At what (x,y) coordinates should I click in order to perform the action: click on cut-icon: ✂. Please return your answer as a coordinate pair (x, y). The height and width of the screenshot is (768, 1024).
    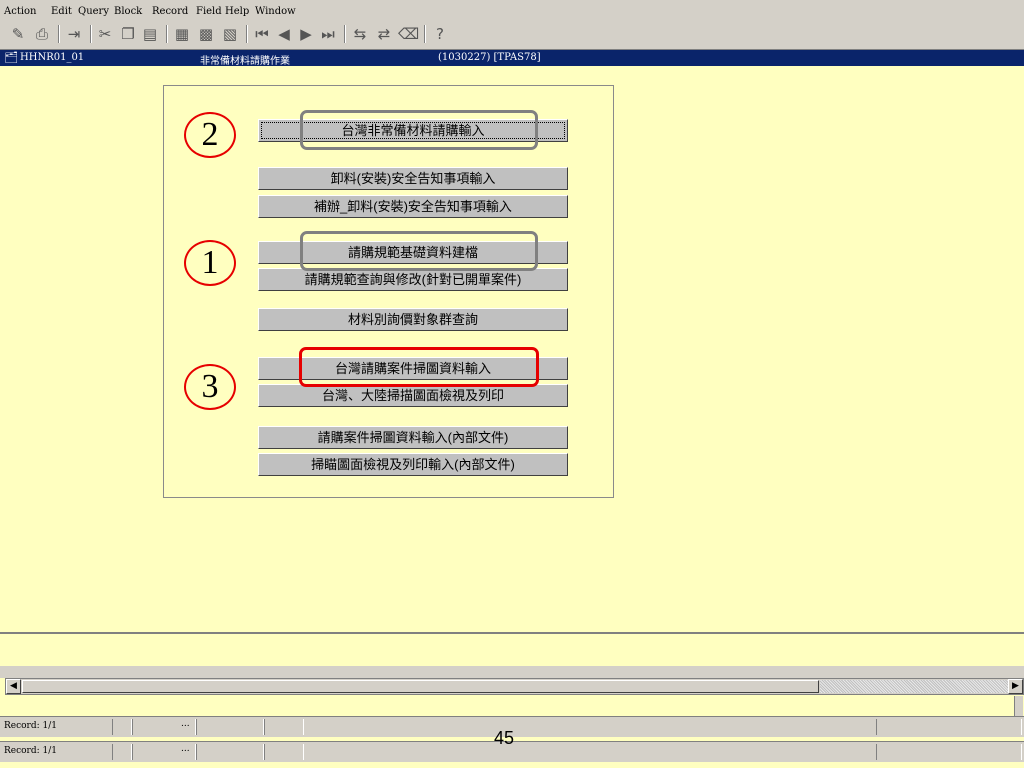
    Looking at the image, I should click on (105, 34).